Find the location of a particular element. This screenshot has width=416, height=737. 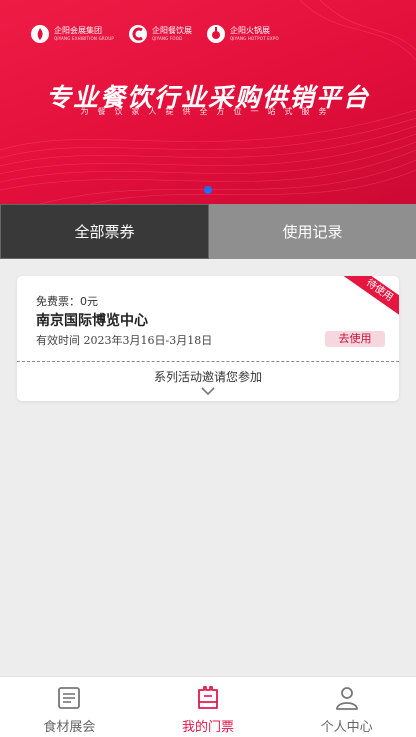

logo-name: 企阳餐饮展 is located at coordinates (171, 30).